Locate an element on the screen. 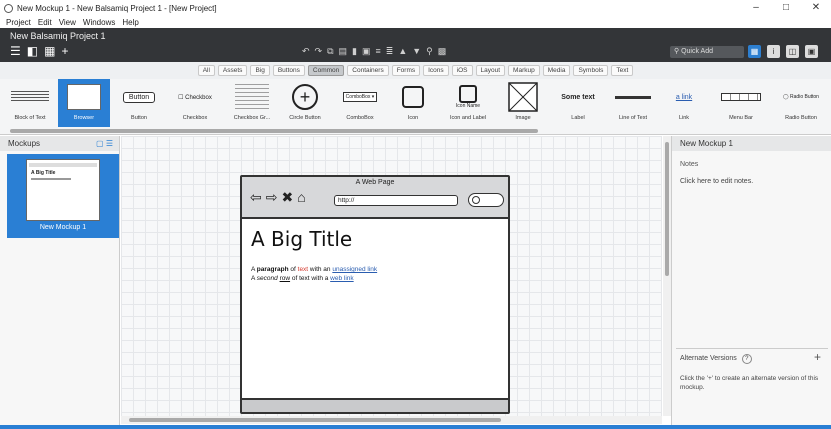 The image size is (831, 429). library-item-block-of-text: Block of Text is located at coordinates (30, 103).